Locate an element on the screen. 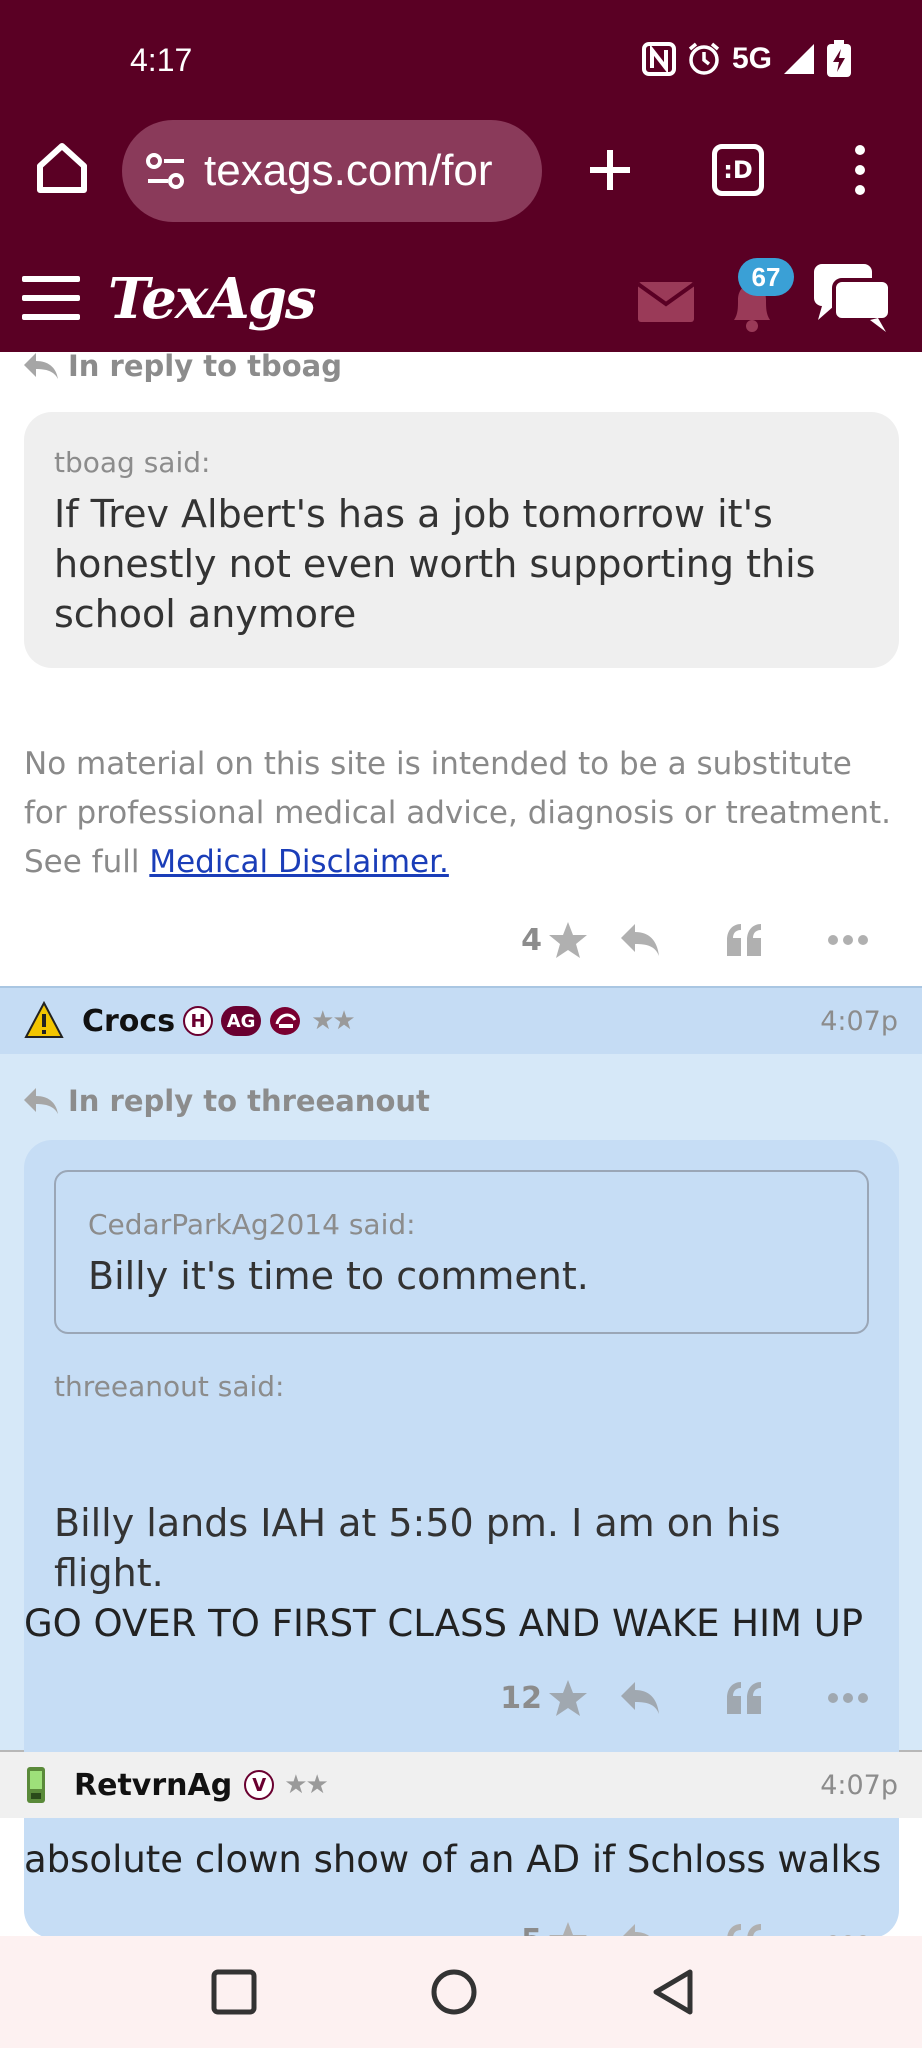 The width and height of the screenshot is (922, 2048). url-text: texags.com/for is located at coordinates (348, 170).